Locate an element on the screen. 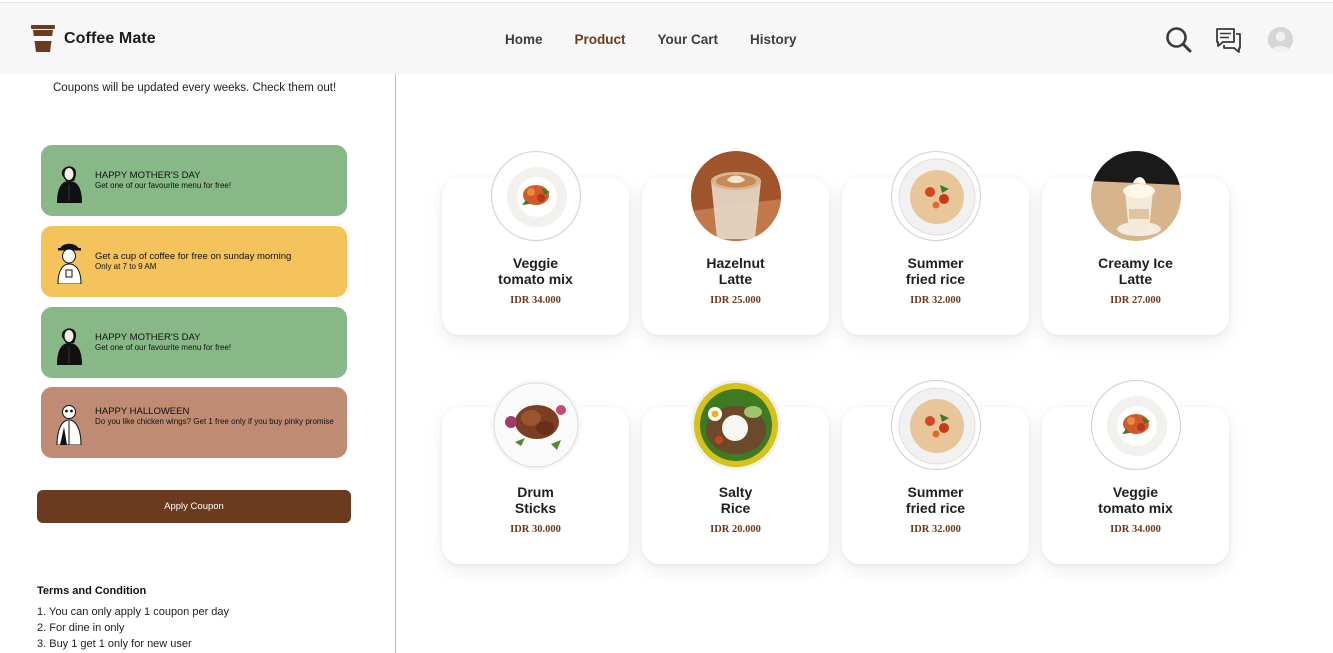 The image size is (1333, 653). product-price: IDR 27.000 is located at coordinates (1135, 300).